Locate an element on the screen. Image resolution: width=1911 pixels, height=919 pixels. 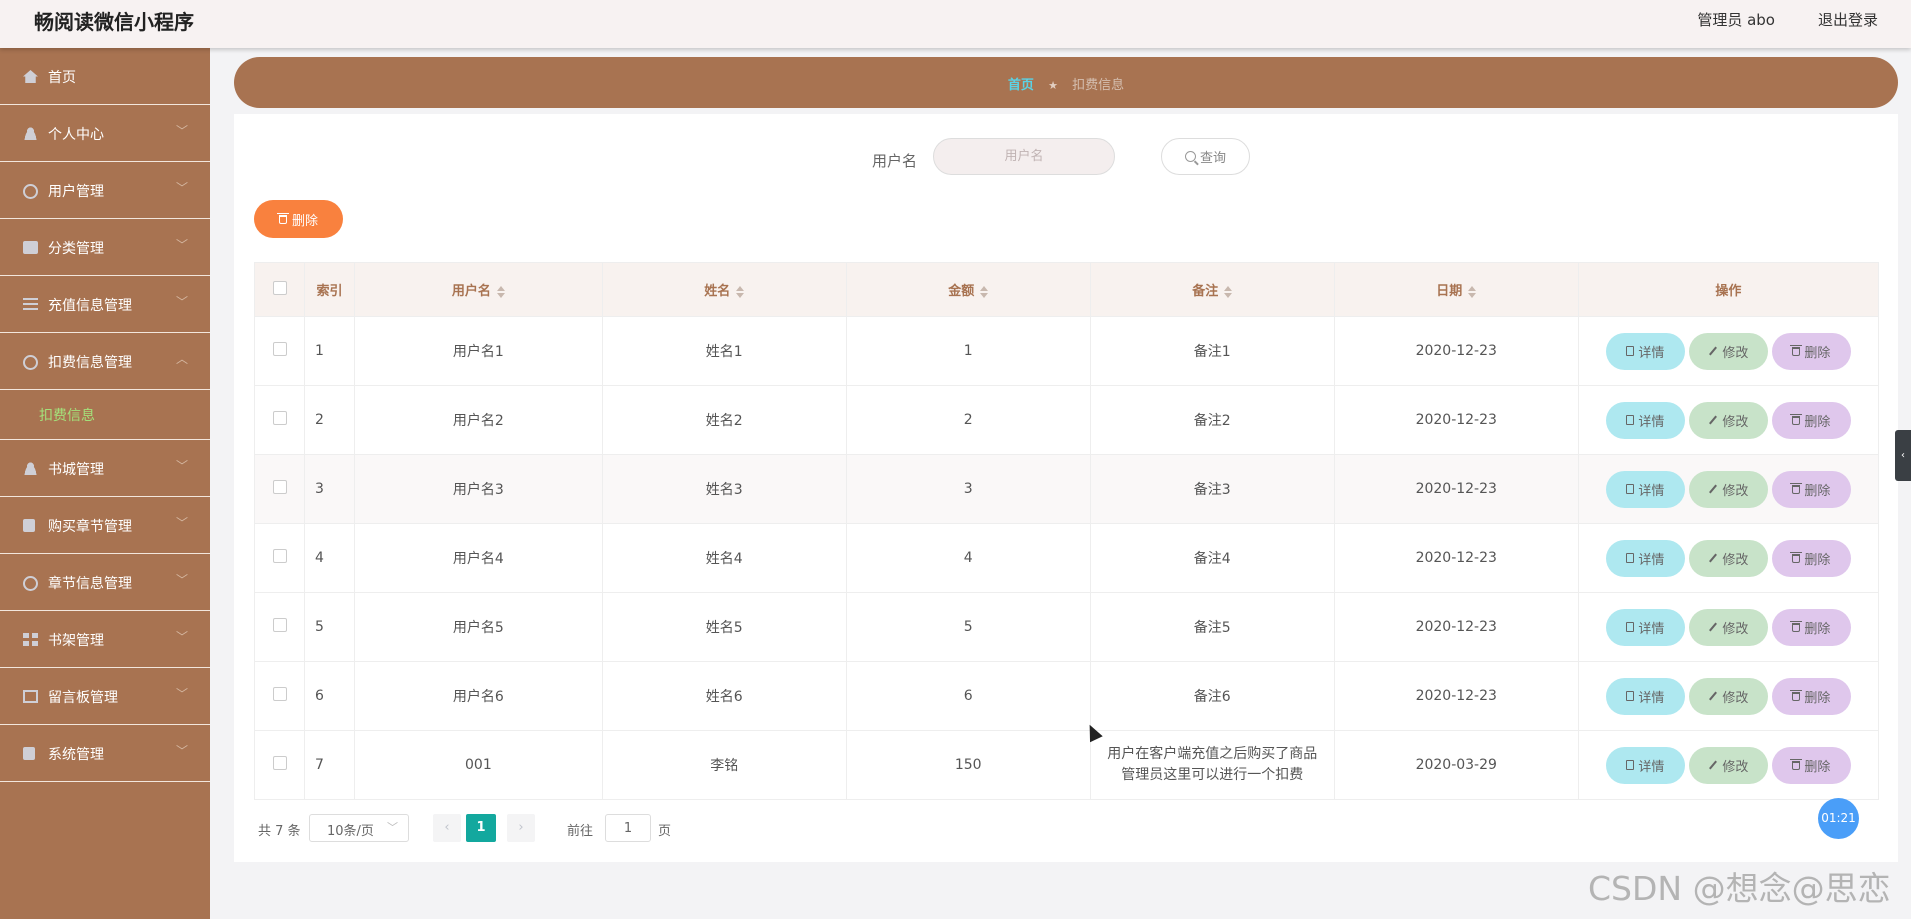
sidebar-item-purchase-chapters: 购买章节管理 ﹀ is located at coordinates (105, 525).